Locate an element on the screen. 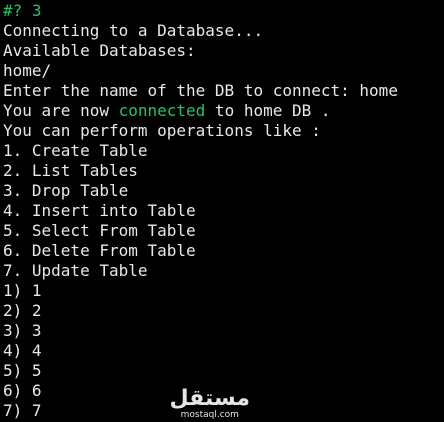  mostaql-watermark: مستقل mostaql.com is located at coordinates (209, 403).